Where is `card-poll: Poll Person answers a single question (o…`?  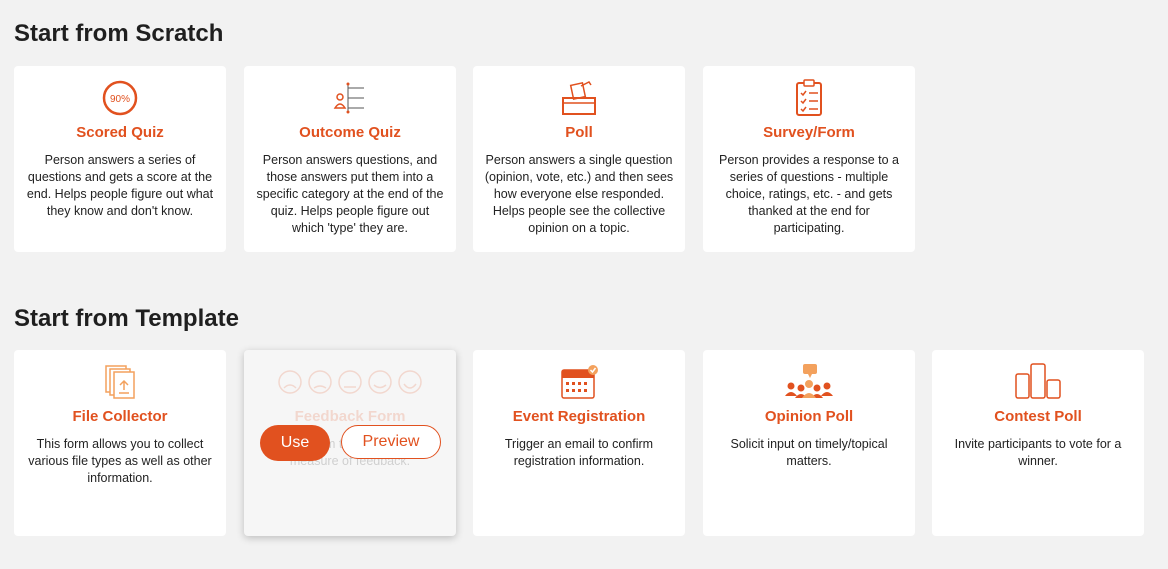 card-poll: Poll Person answers a single question (o… is located at coordinates (579, 159).